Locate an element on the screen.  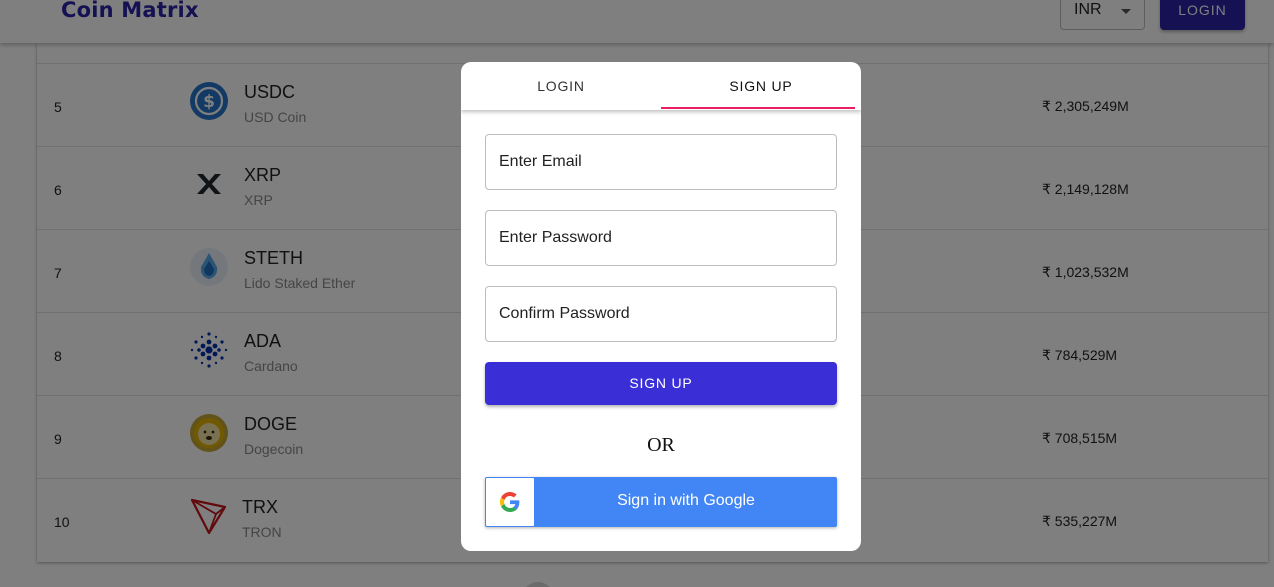
or-divider: OR is located at coordinates (661, 445).